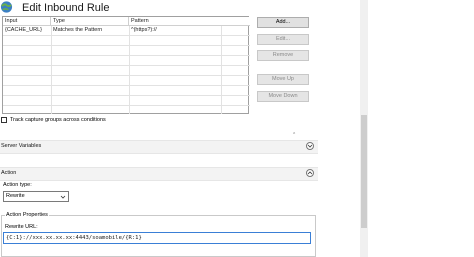  Describe the element at coordinates (78, 30) in the screenshot. I see `row-type: Matches the Pattern` at that location.